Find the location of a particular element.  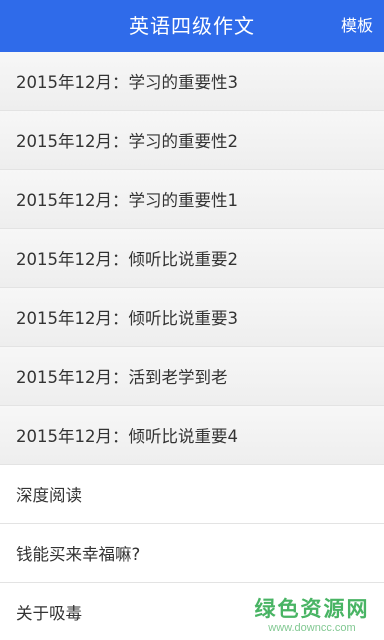

template-button: 模板 is located at coordinates (357, 26).